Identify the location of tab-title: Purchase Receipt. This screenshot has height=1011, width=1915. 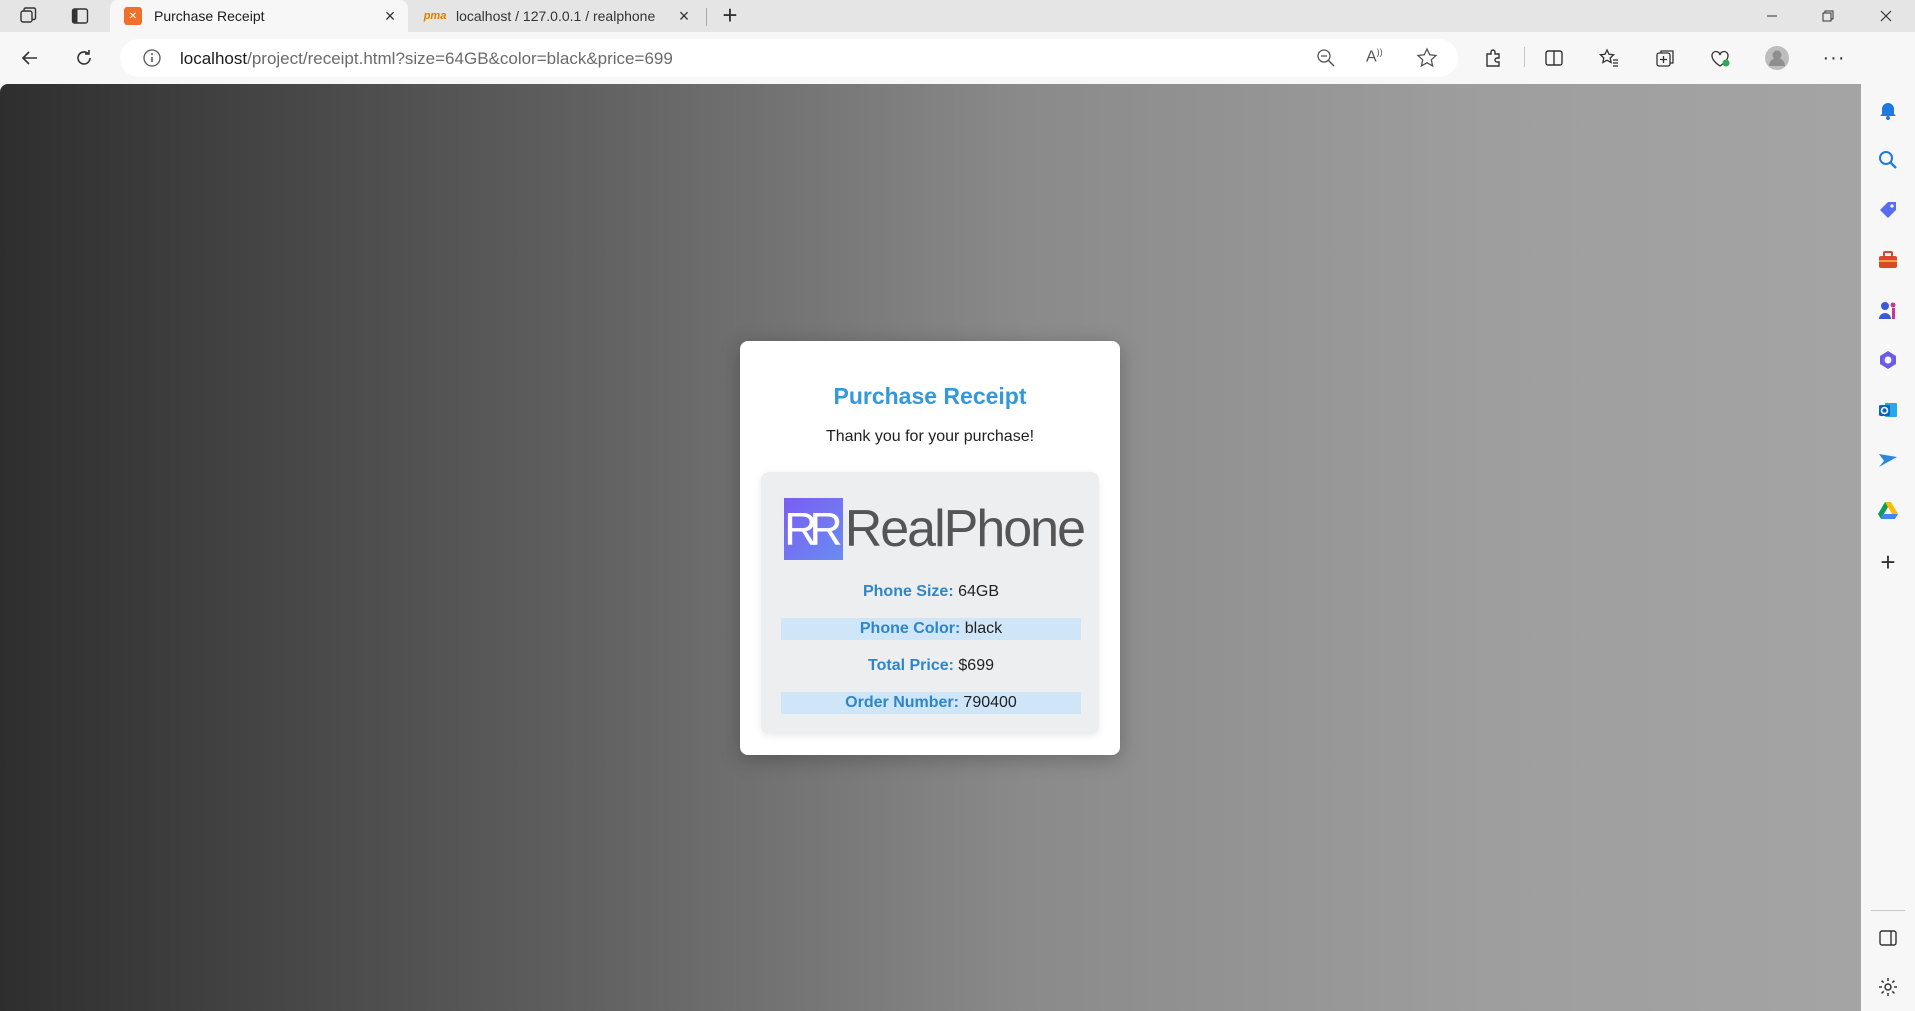
(209, 16).